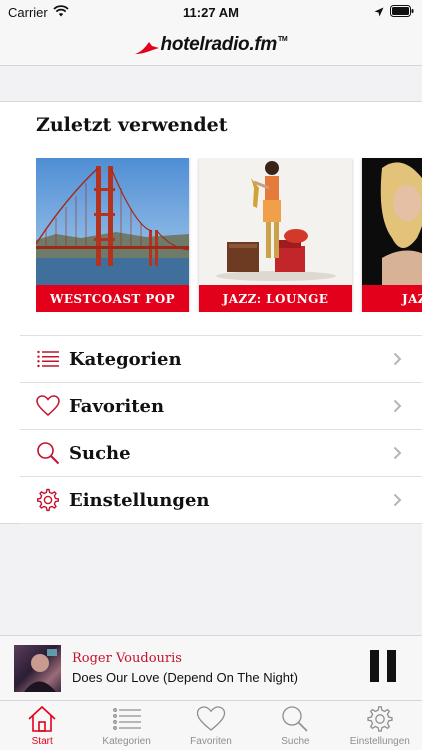 The height and width of the screenshot is (750, 422). I want to click on tab-kategorien: Kategorien, so click(126, 725).